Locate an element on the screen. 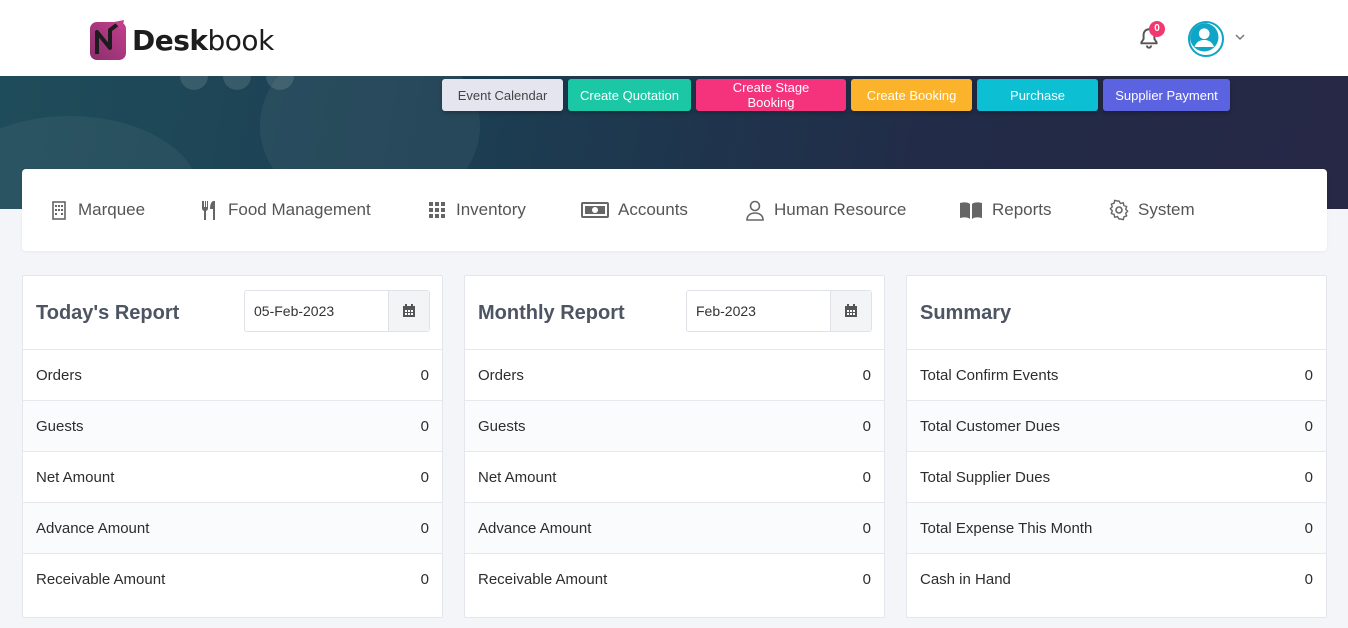 The image size is (1348, 628). user-icon is located at coordinates (1204, 37).